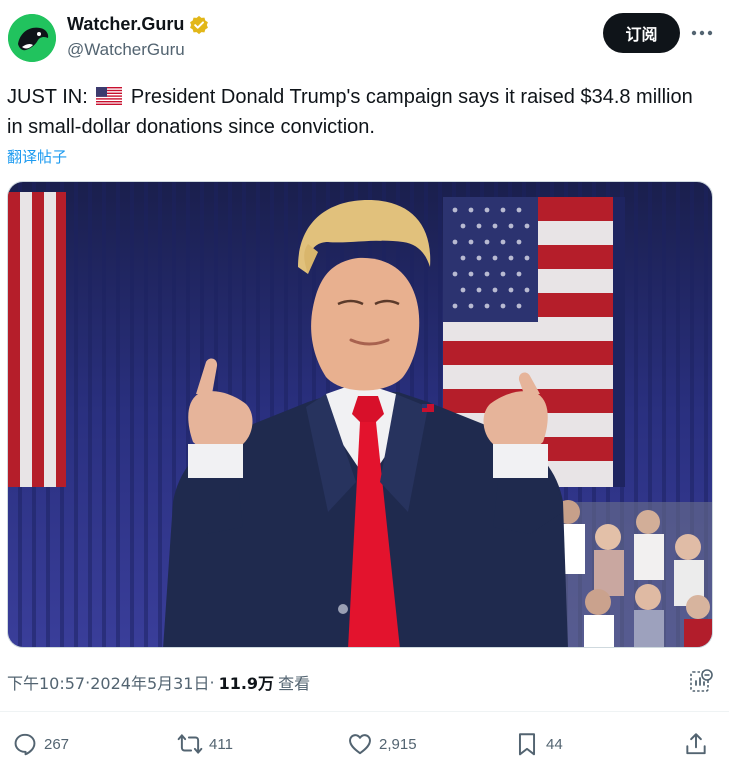 The width and height of the screenshot is (729, 770). I want to click on reply-icon, so click(25, 744).